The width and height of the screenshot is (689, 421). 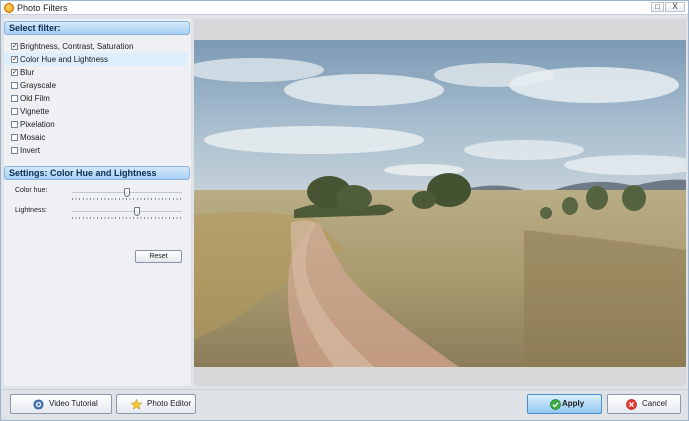 I want to click on lightness-label: Lightness:, so click(x=31, y=210).